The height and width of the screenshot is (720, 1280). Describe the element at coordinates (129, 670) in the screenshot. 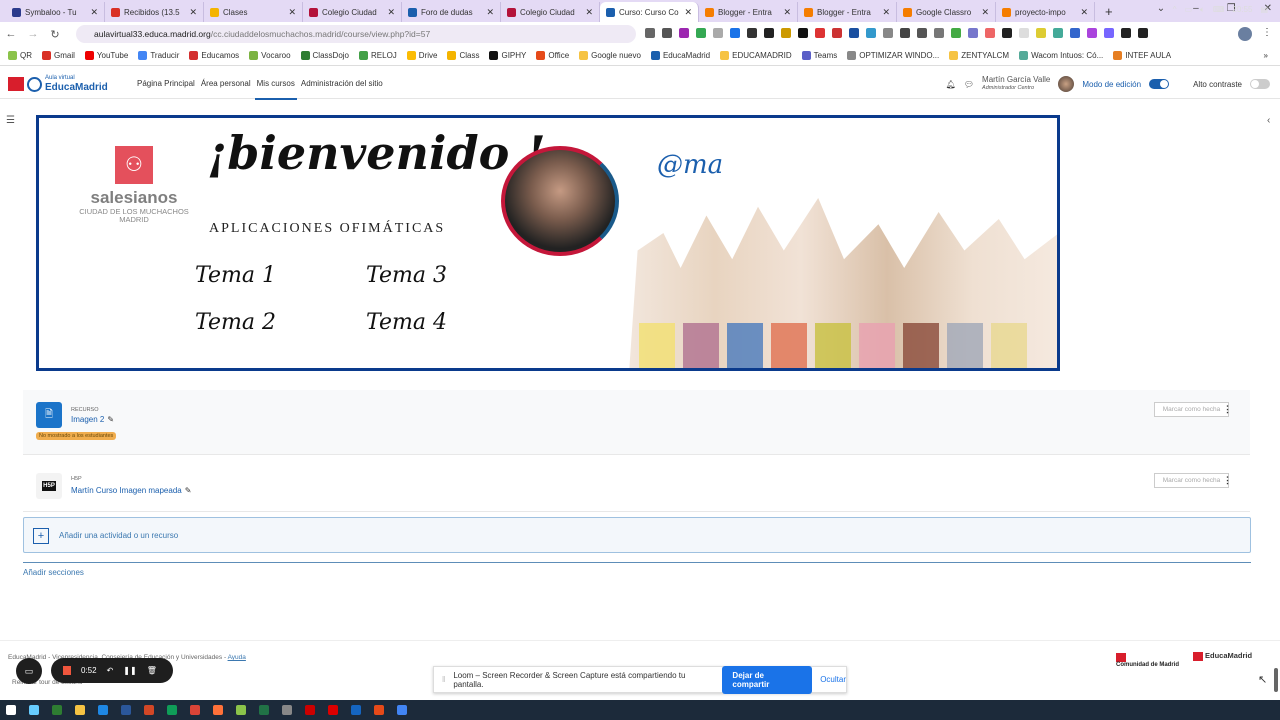

I see `pause-icon: ❚❚` at that location.